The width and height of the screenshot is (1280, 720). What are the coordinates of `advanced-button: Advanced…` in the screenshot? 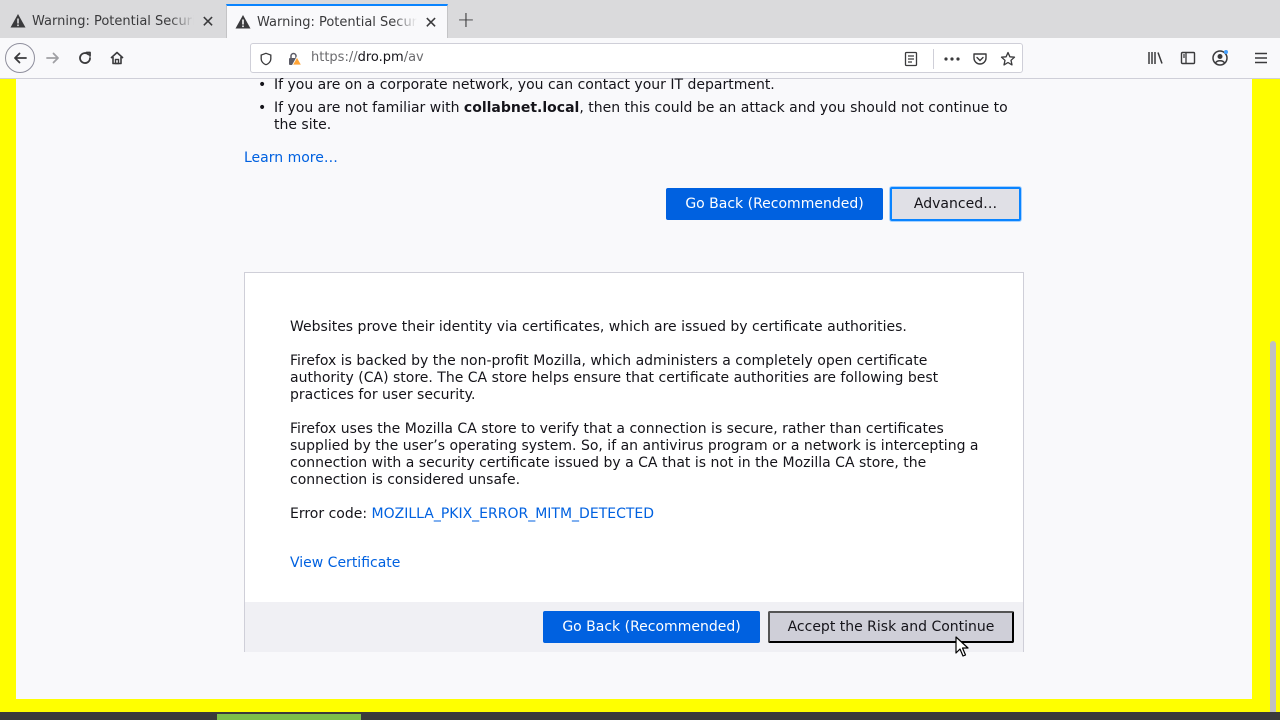 It's located at (955, 204).